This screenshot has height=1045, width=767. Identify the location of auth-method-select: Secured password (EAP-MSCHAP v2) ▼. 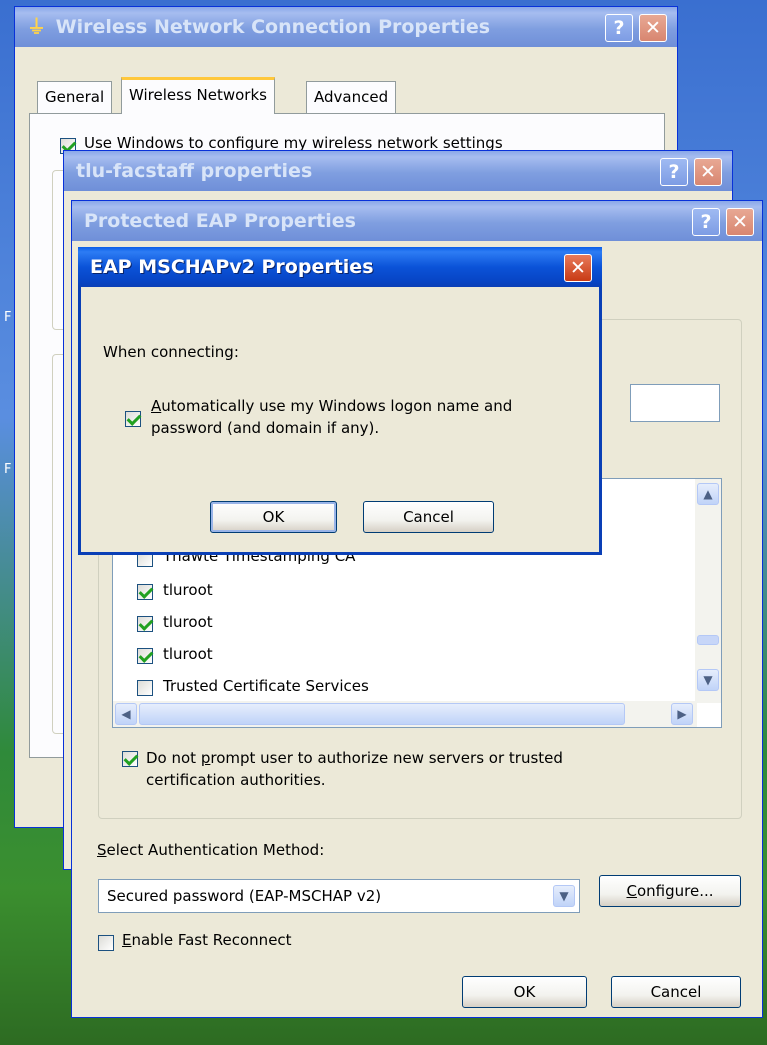
(339, 896).